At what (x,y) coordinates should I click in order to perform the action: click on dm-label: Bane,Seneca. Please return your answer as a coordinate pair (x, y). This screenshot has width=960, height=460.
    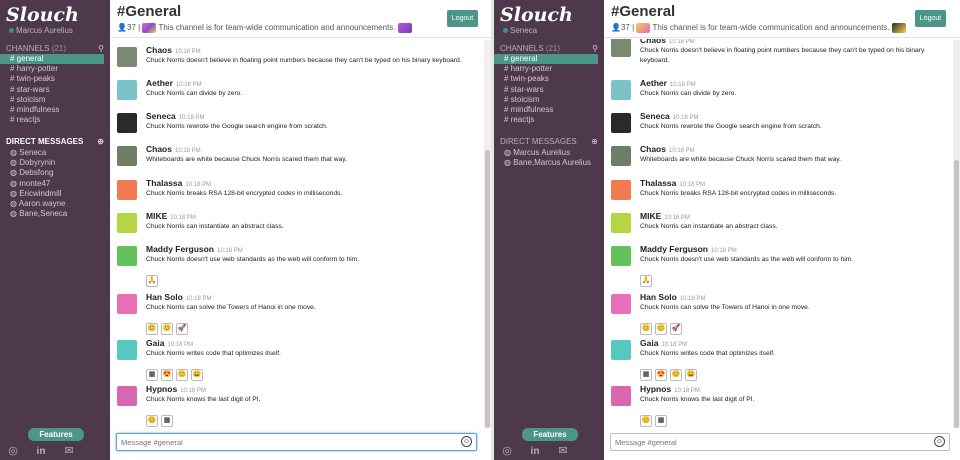
    Looking at the image, I should click on (43, 214).